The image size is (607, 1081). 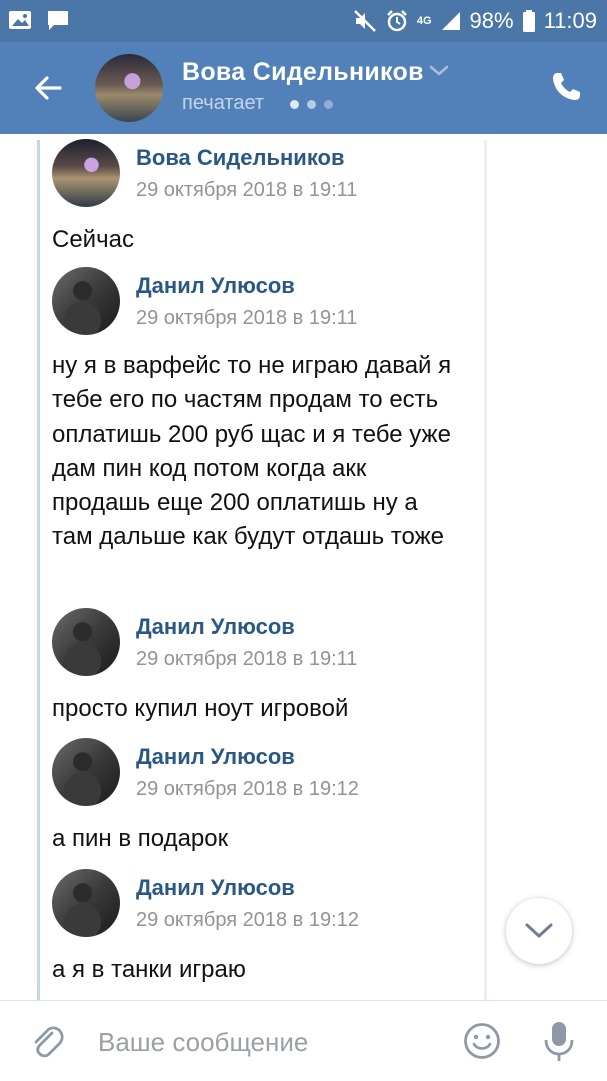 I want to click on message-author: Вова Сидельников, so click(x=240, y=158).